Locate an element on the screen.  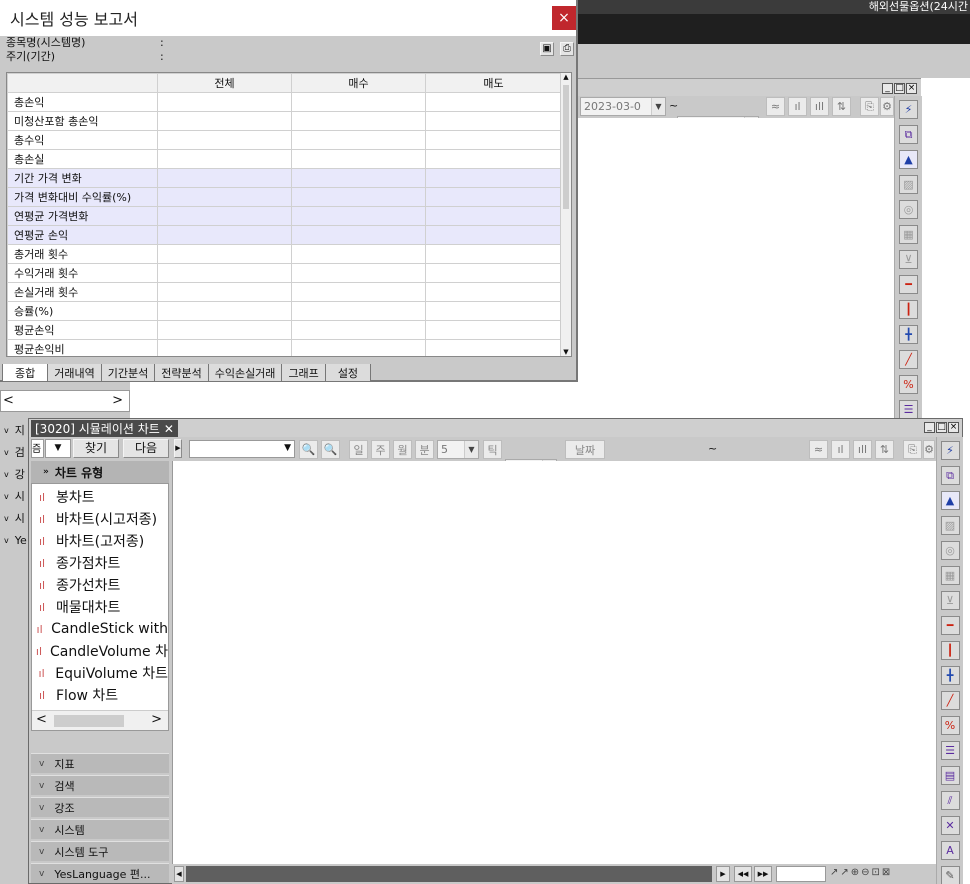
speed-line-icon: ⫽ is located at coordinates (950, 800).